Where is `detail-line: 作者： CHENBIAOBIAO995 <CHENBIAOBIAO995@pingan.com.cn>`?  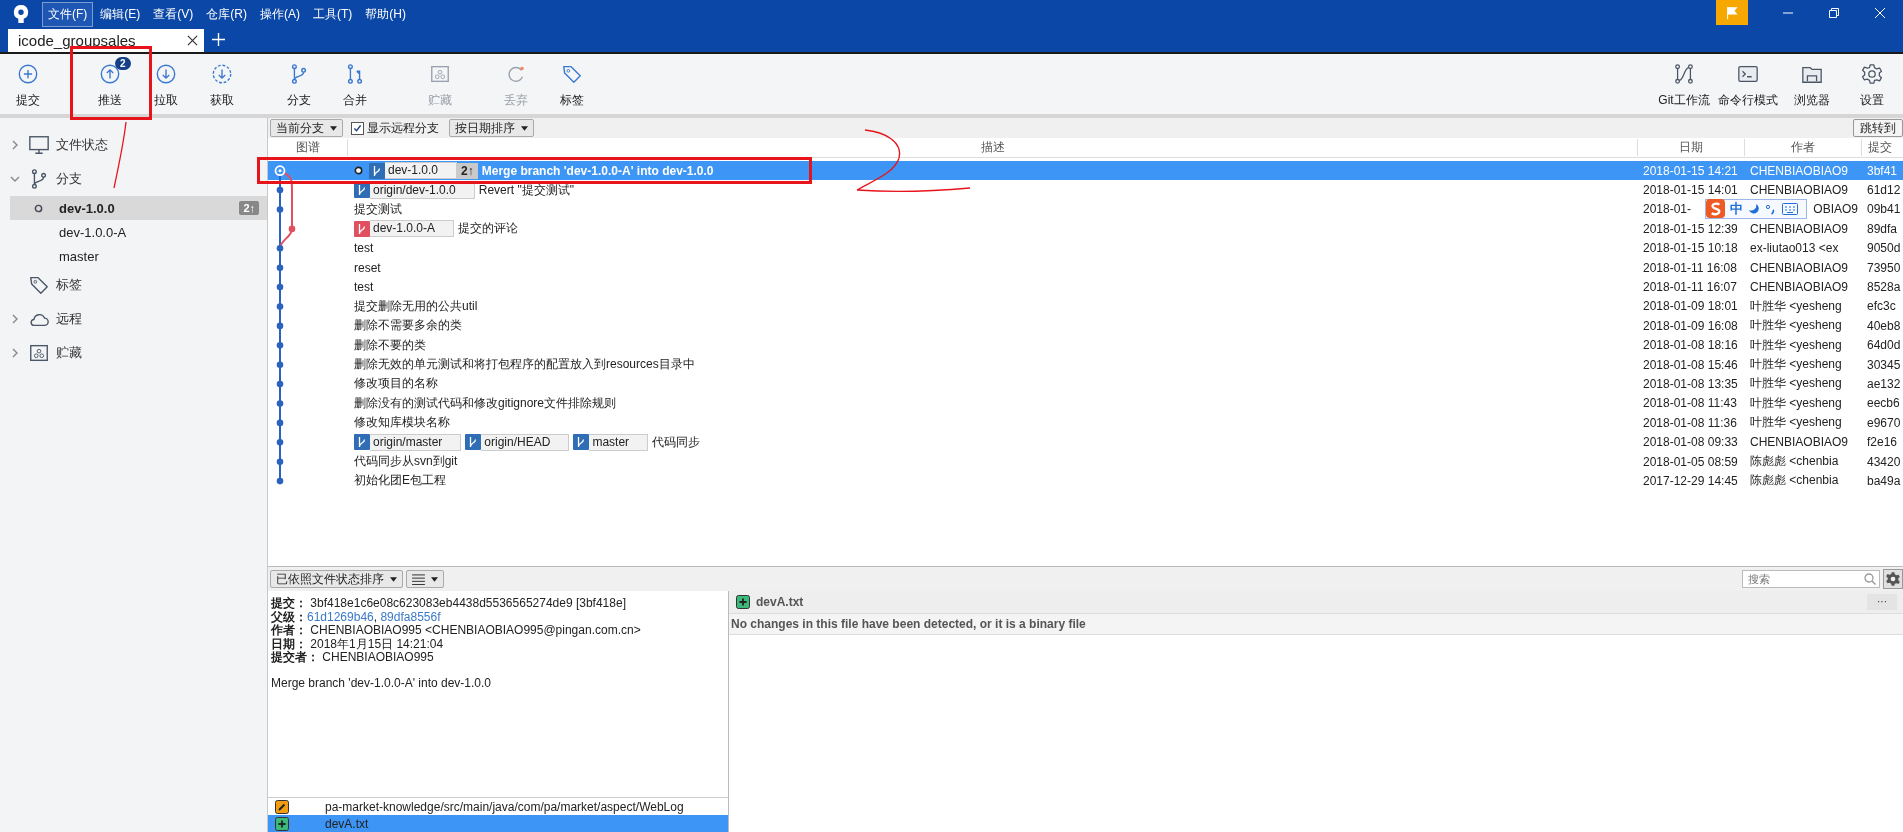
detail-line: 作者： CHENBIAOBIAO995 <CHENBIAOBIAO995@pingan.com.cn> is located at coordinates (456, 631).